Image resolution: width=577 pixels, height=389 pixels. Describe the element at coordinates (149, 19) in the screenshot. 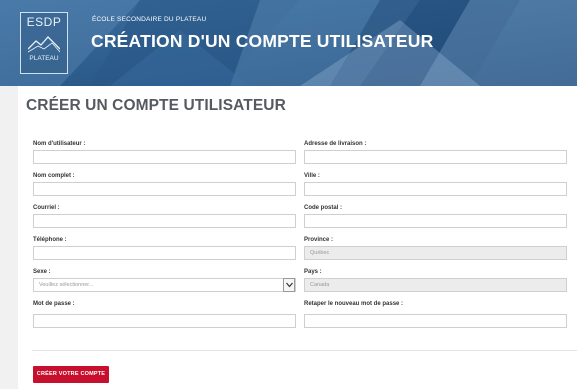

I see `school-name: ÉCOLE SECONDAIRE DU PLATEAU` at that location.